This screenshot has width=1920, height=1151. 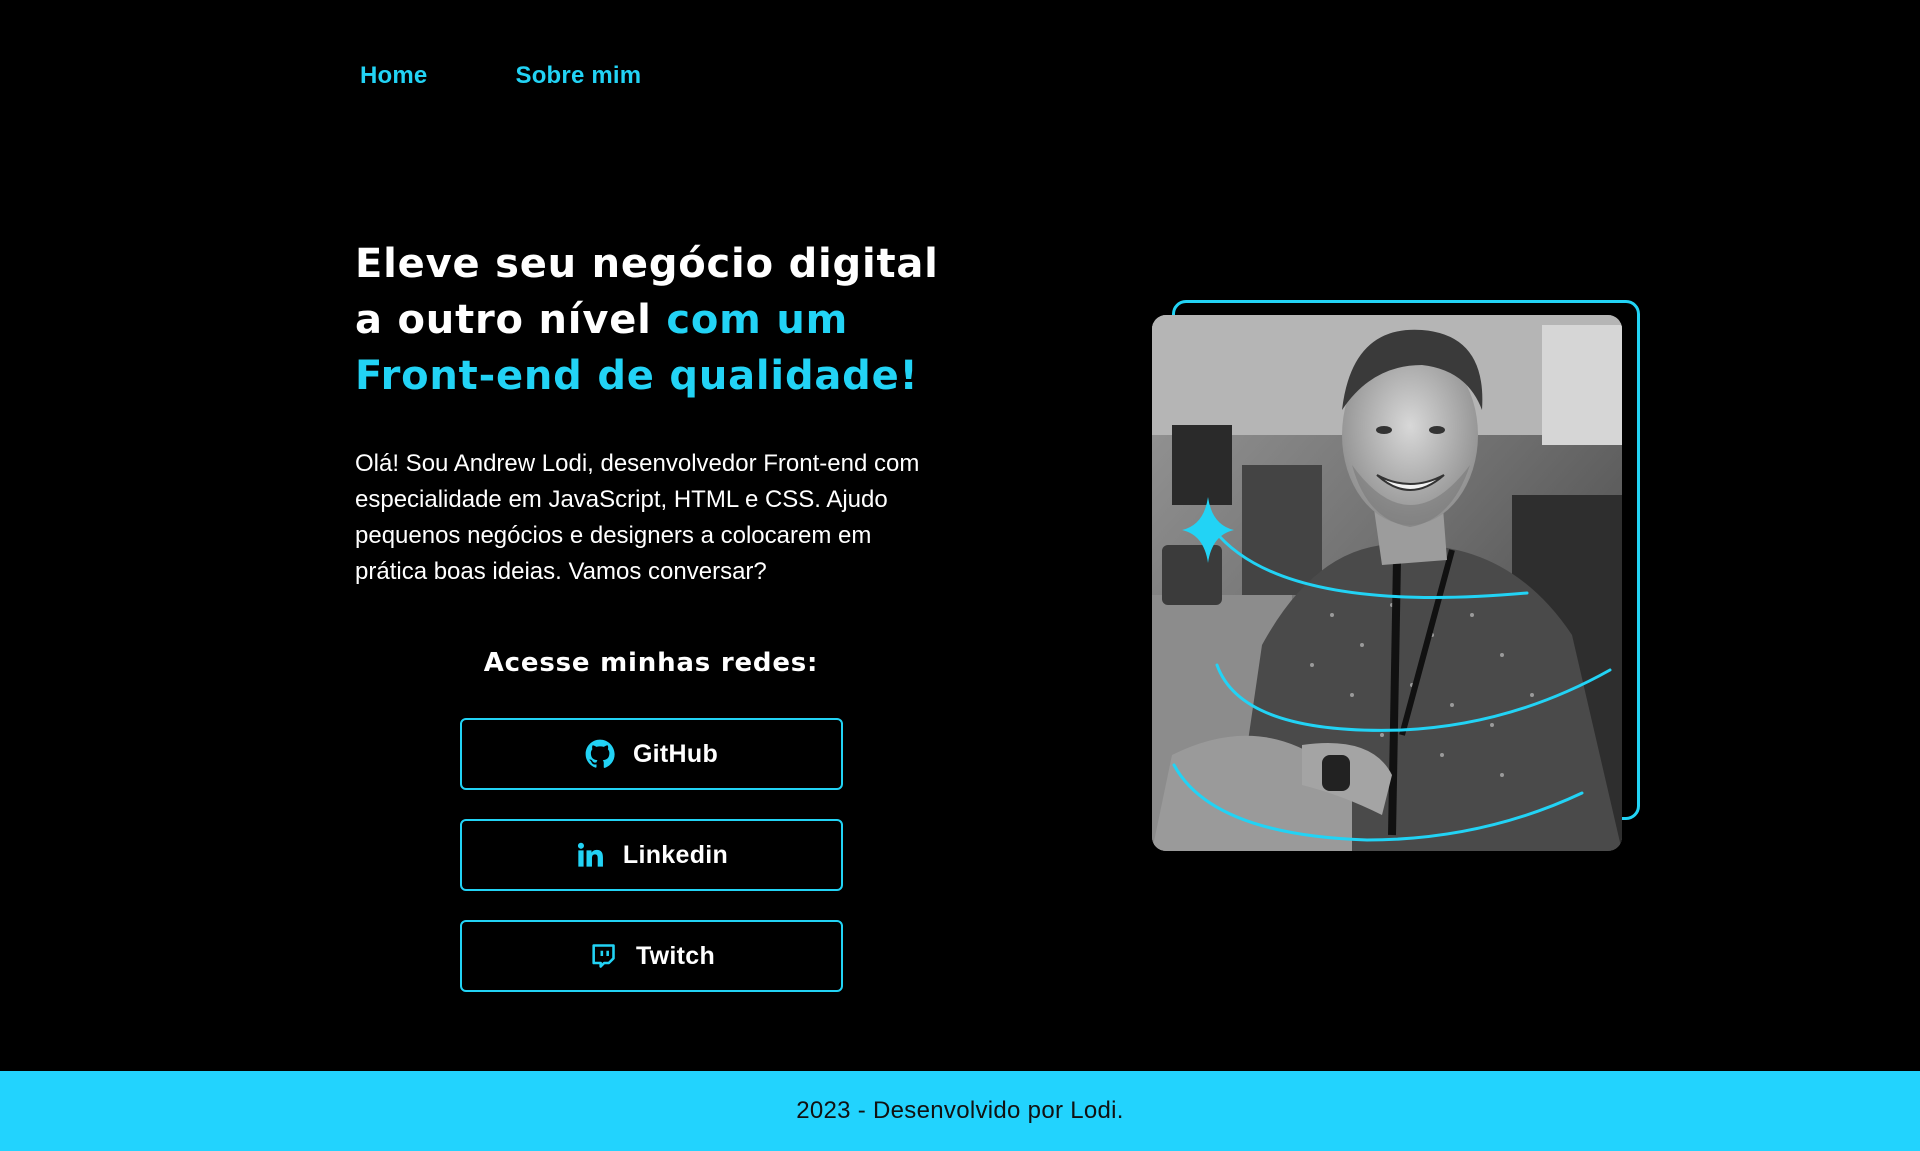 I want to click on top-nav: Home Sobre mim, so click(x=500, y=76).